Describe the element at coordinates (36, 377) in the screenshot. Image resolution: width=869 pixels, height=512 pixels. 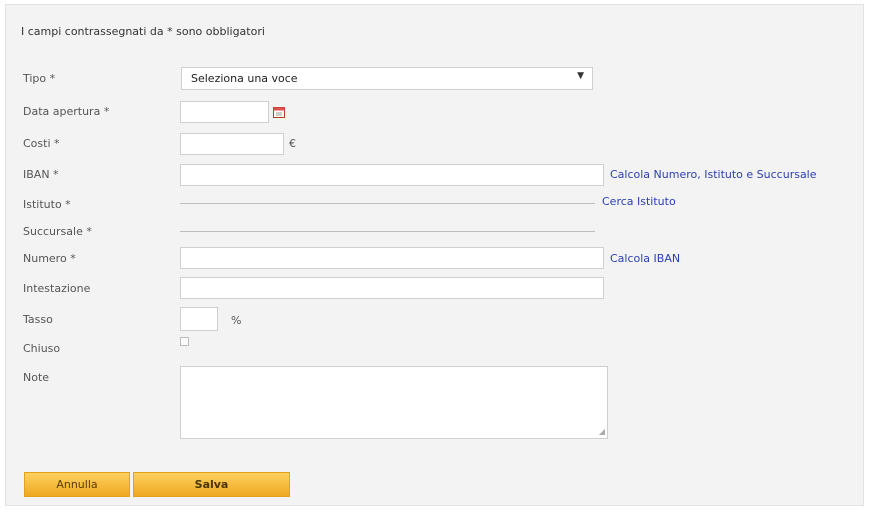
I see `note-label: Note` at that location.